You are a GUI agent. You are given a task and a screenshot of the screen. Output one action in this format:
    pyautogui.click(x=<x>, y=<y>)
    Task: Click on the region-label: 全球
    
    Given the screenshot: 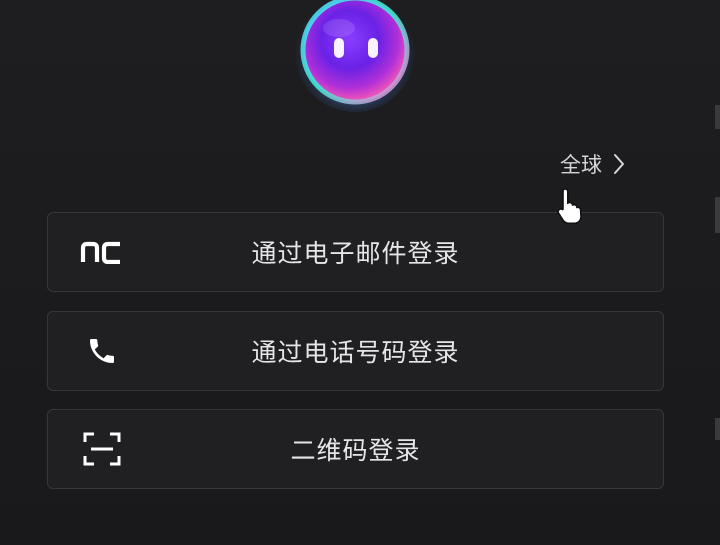 What is the action you would take?
    pyautogui.click(x=581, y=165)
    